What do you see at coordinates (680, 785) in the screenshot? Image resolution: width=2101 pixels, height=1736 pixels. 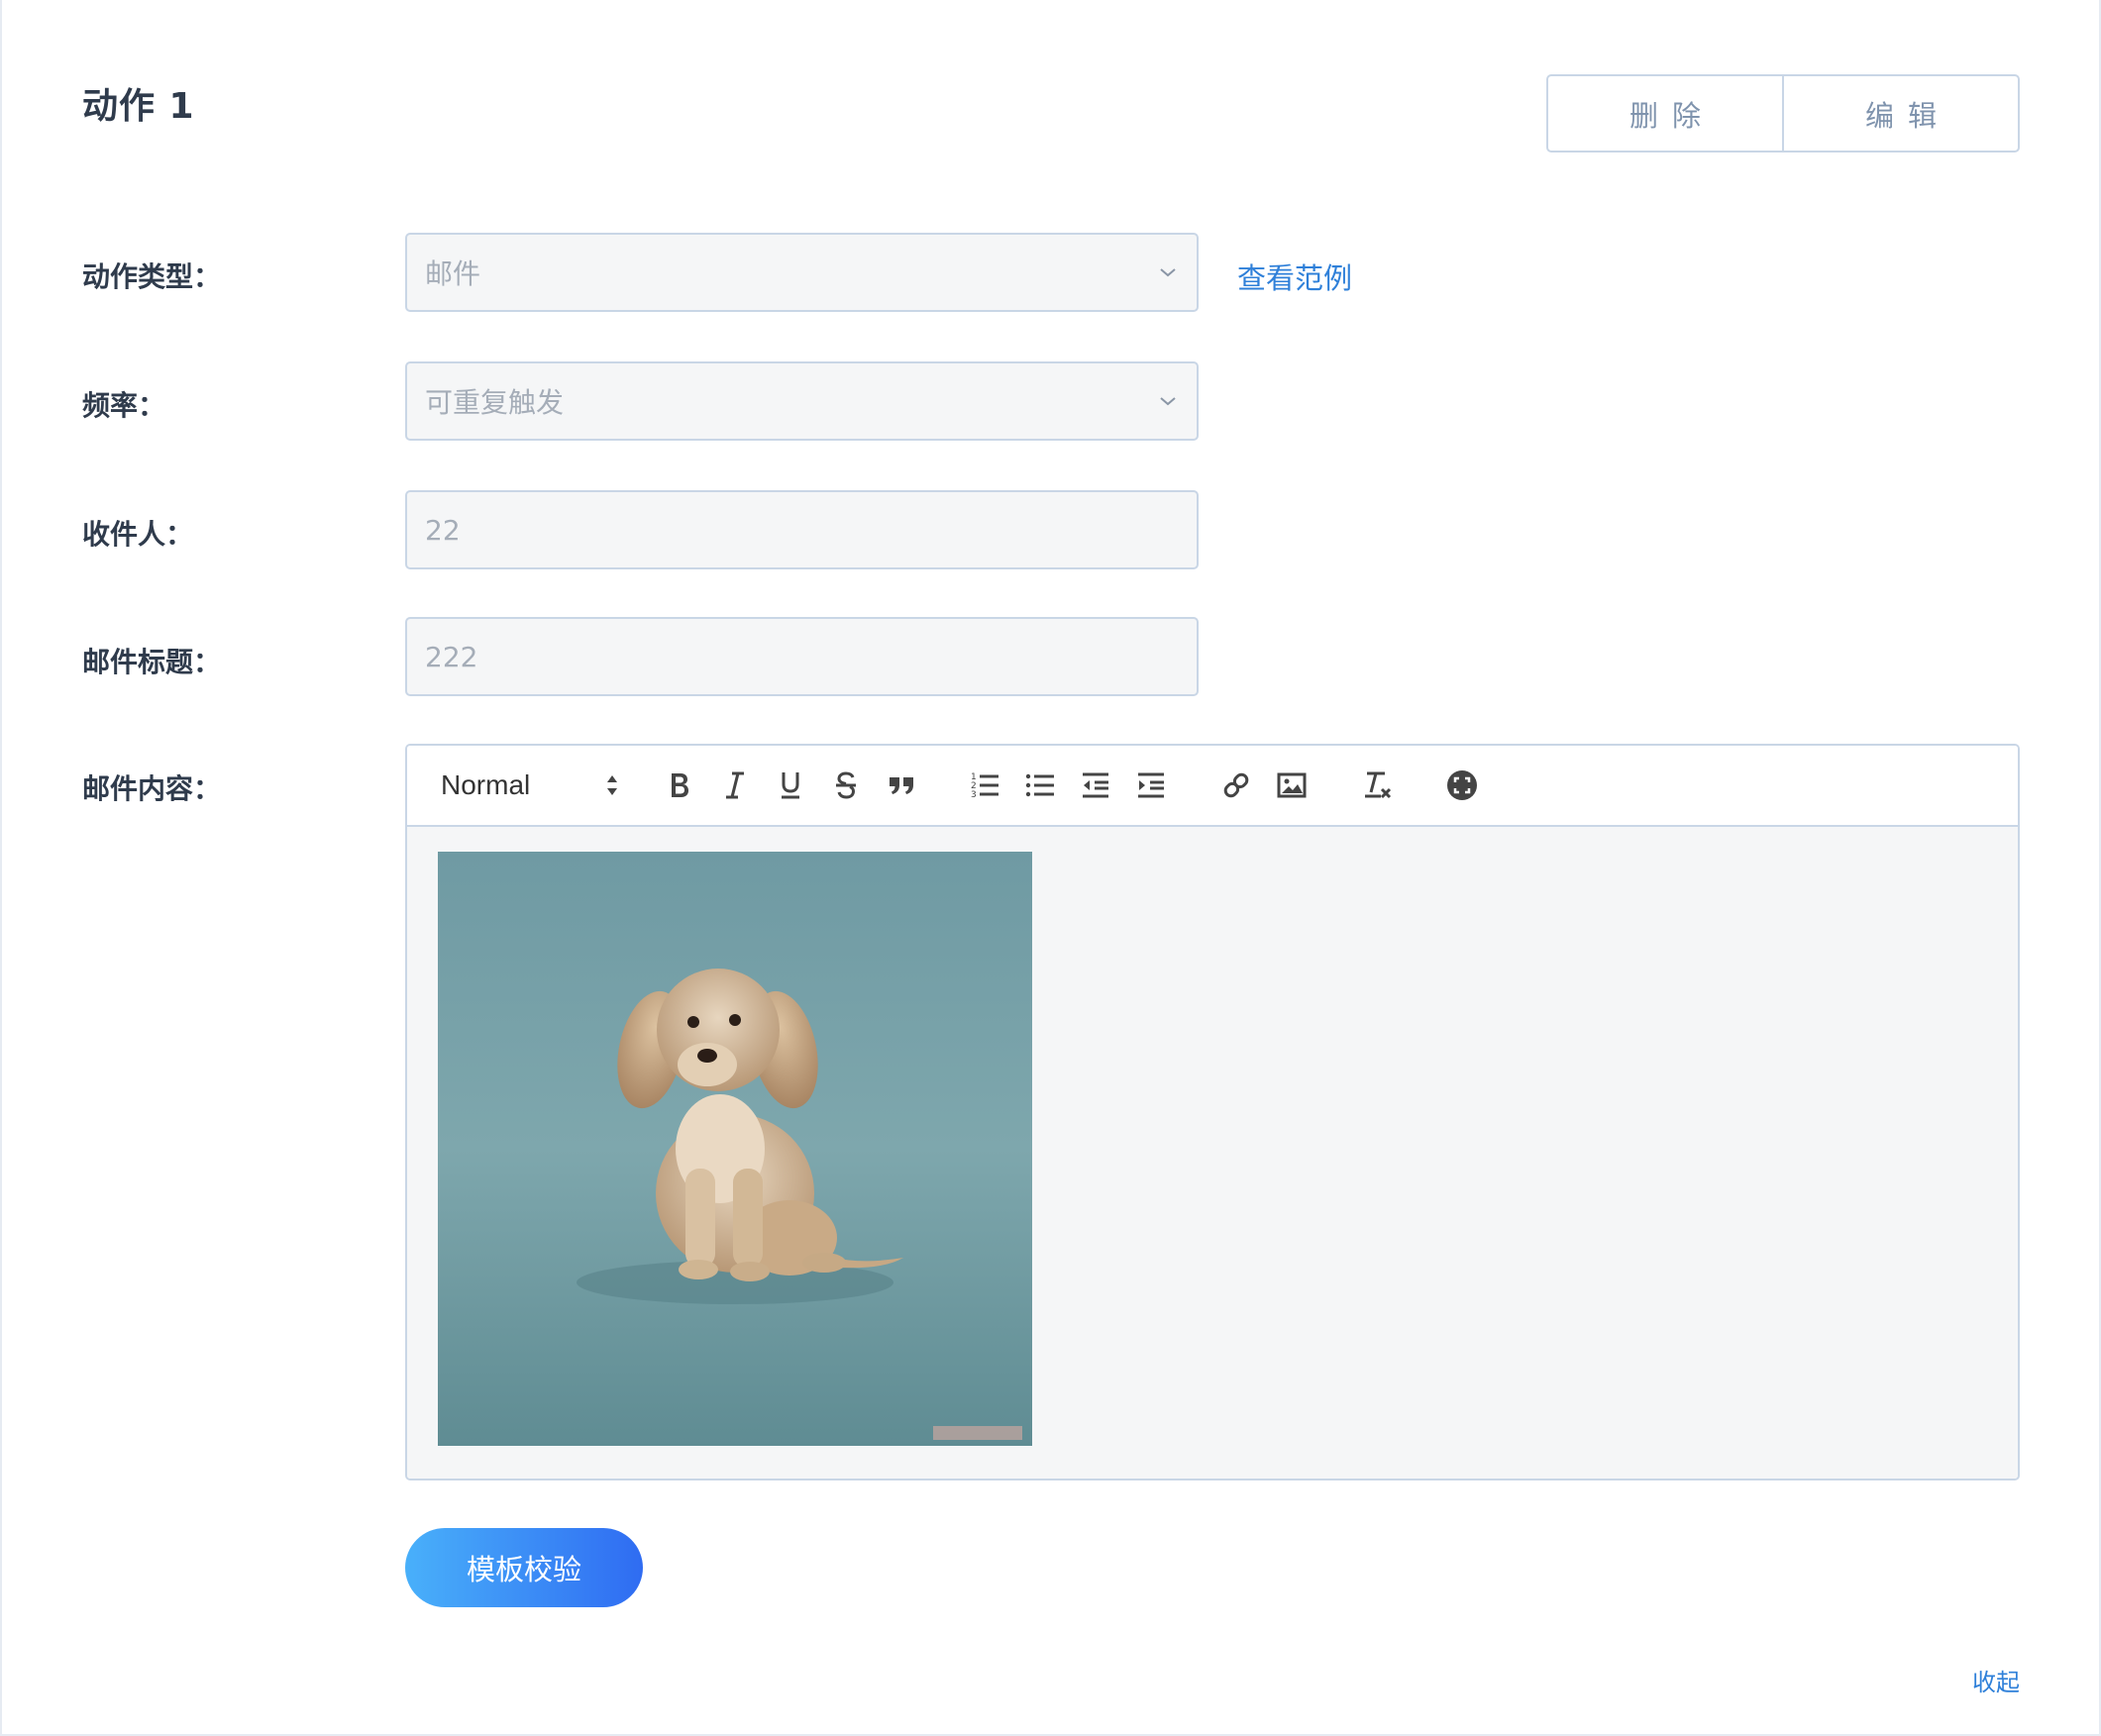 I see `bold-icon` at bounding box center [680, 785].